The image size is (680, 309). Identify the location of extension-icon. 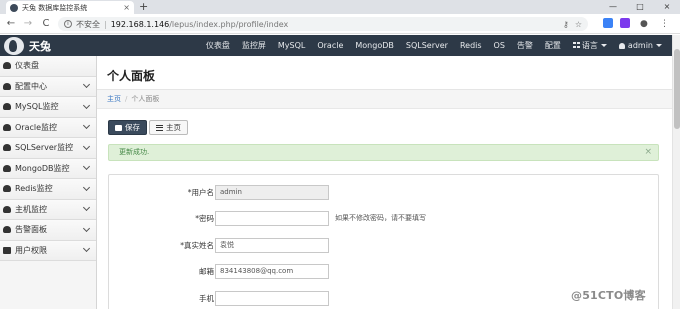
(608, 23).